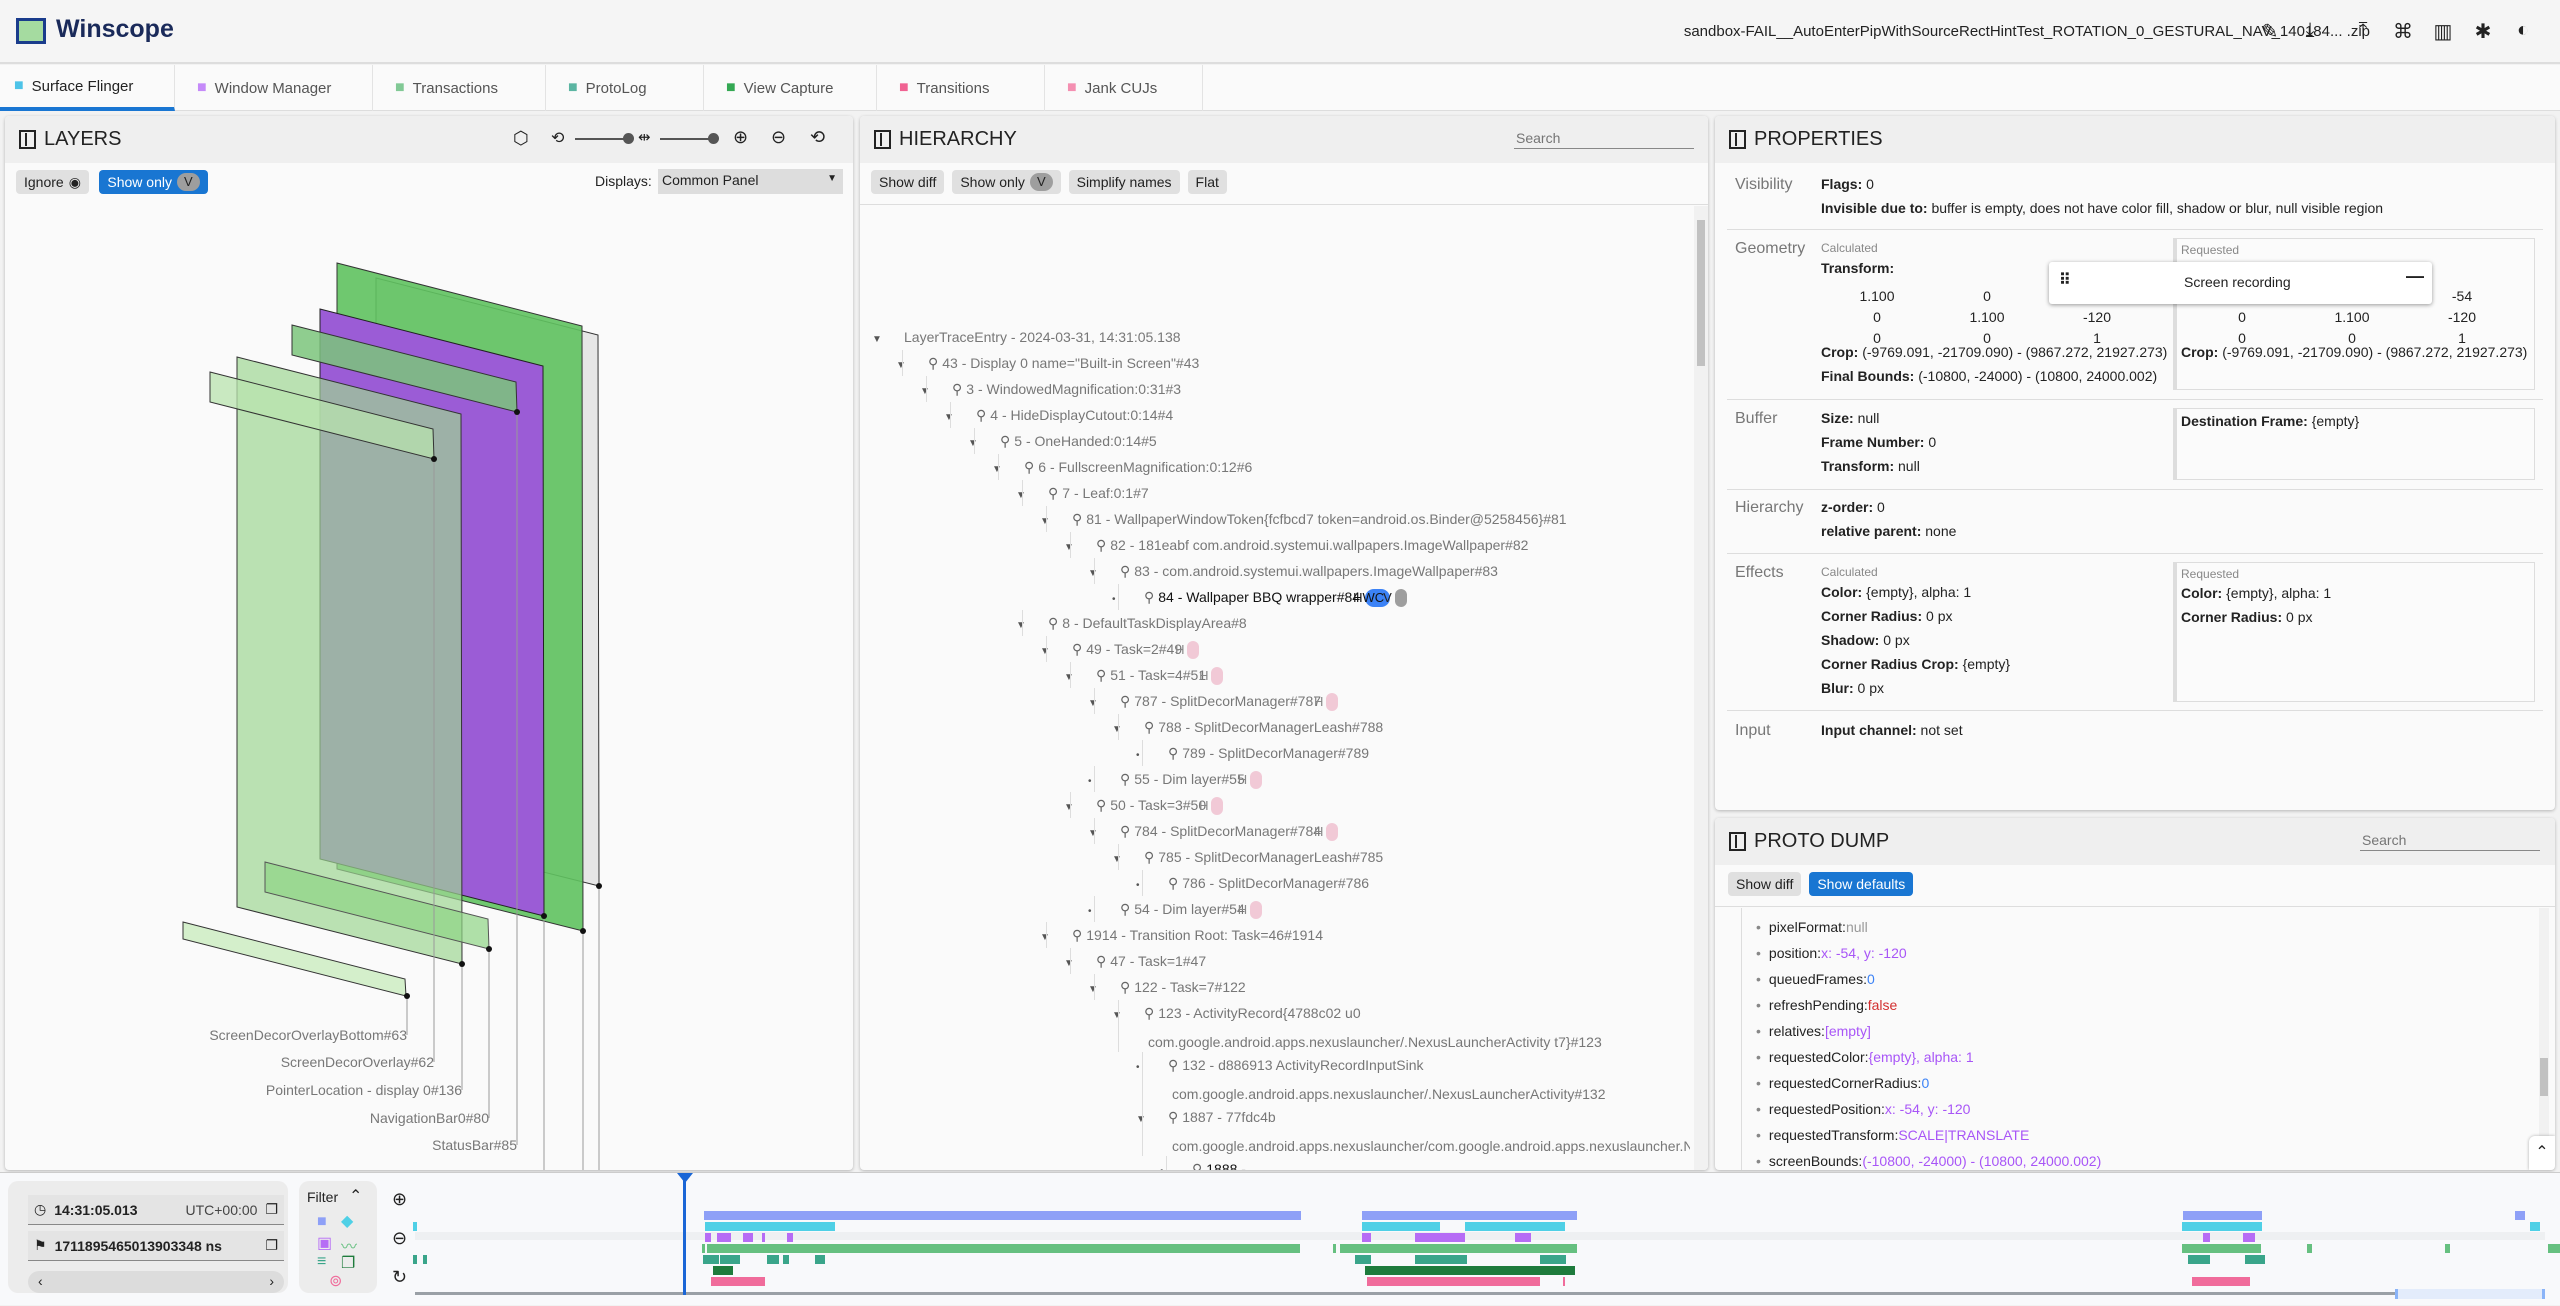 The width and height of the screenshot is (2560, 1306). Describe the element at coordinates (1386, 598) in the screenshot. I see `tree-node: • ⚲ 84 - Wallpaper BBQ wrapper#84HWCV` at that location.